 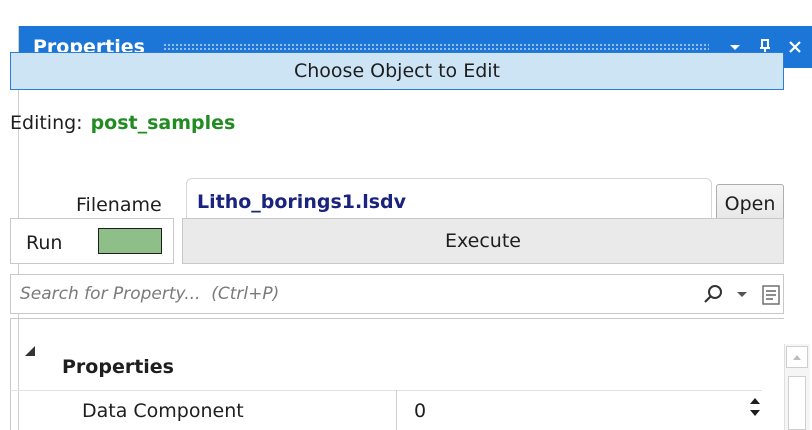 I want to click on chevron-down-icon, so click(x=742, y=294).